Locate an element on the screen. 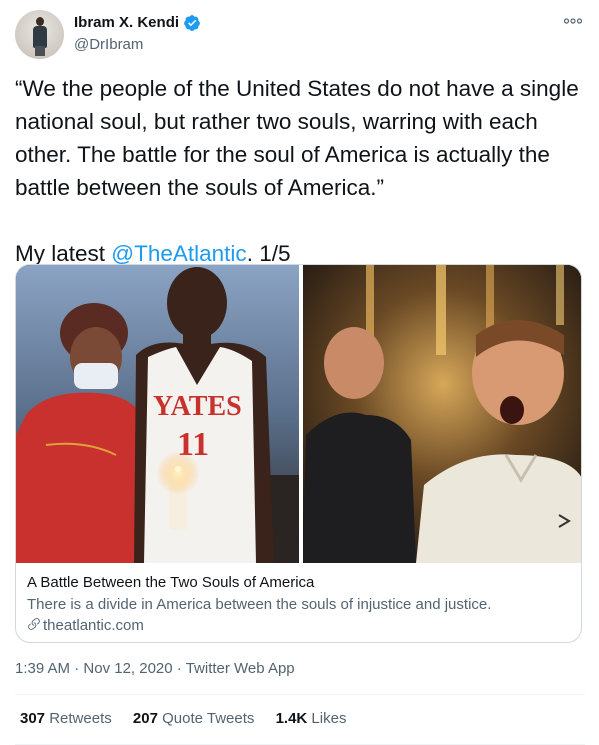 The width and height of the screenshot is (599, 745). tweet-date: Nov 12, 2020 is located at coordinates (127, 668).